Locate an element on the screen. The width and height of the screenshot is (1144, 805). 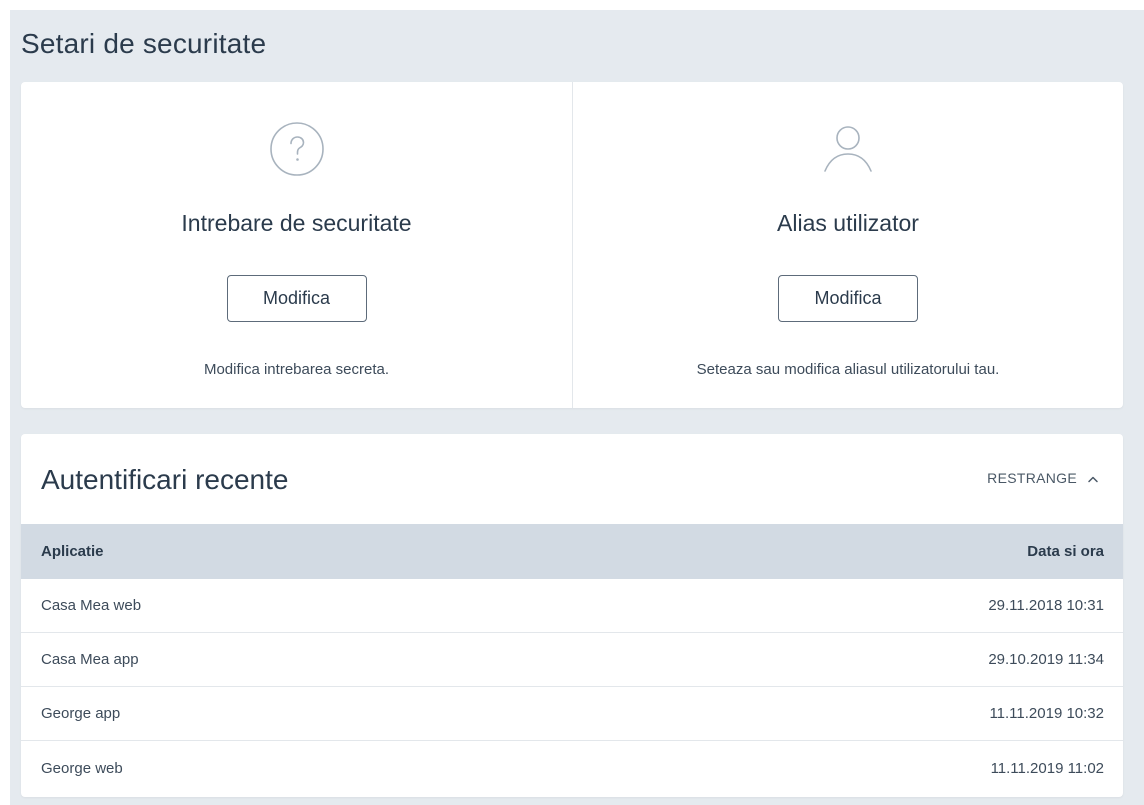
row-application: George app is located at coordinates (81, 713).